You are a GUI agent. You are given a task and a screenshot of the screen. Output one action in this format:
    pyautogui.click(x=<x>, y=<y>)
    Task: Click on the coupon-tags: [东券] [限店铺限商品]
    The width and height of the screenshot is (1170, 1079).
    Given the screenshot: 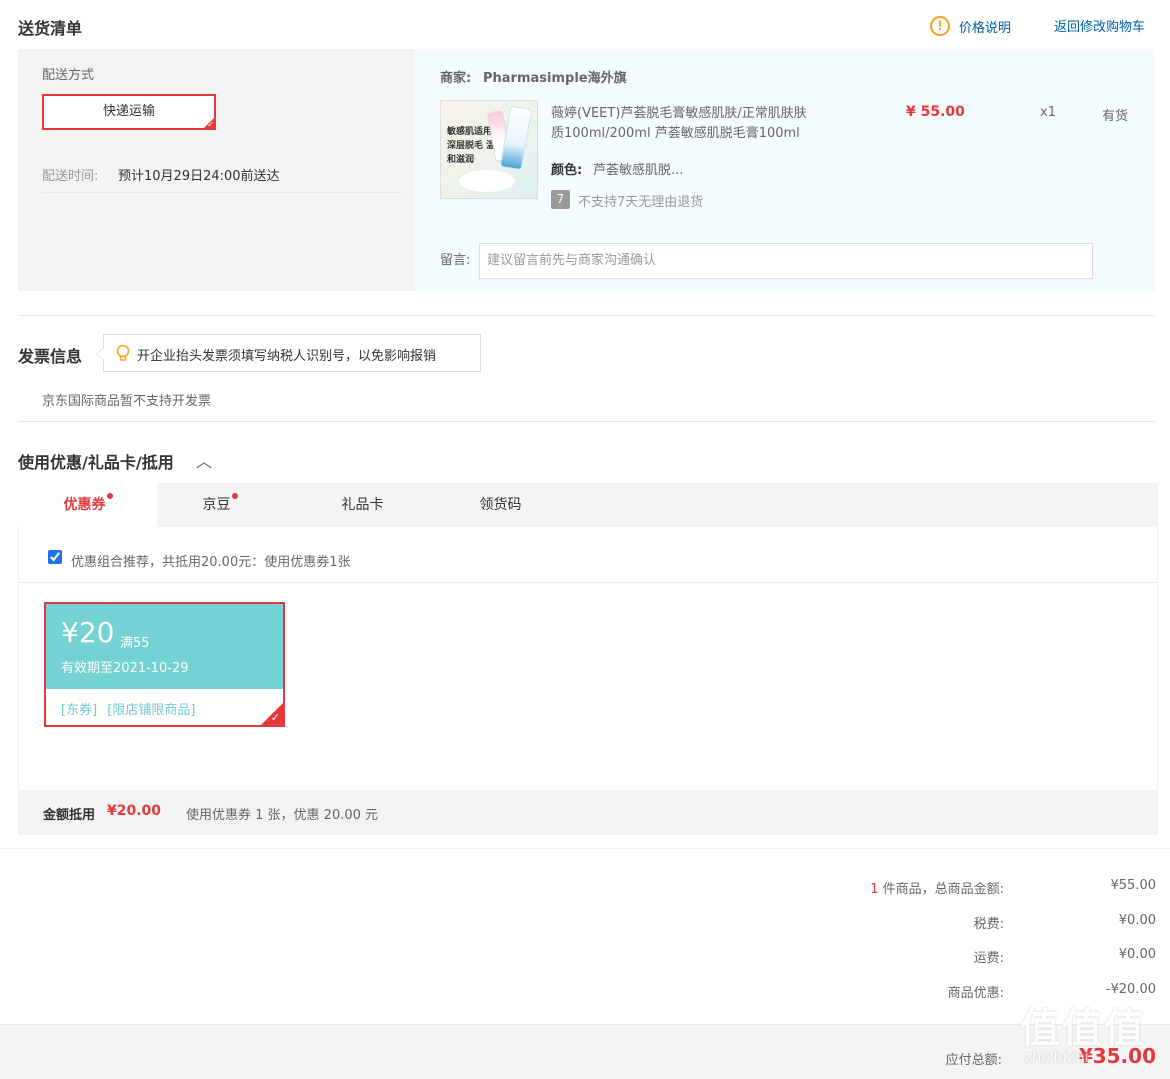 What is the action you would take?
    pyautogui.click(x=128, y=708)
    